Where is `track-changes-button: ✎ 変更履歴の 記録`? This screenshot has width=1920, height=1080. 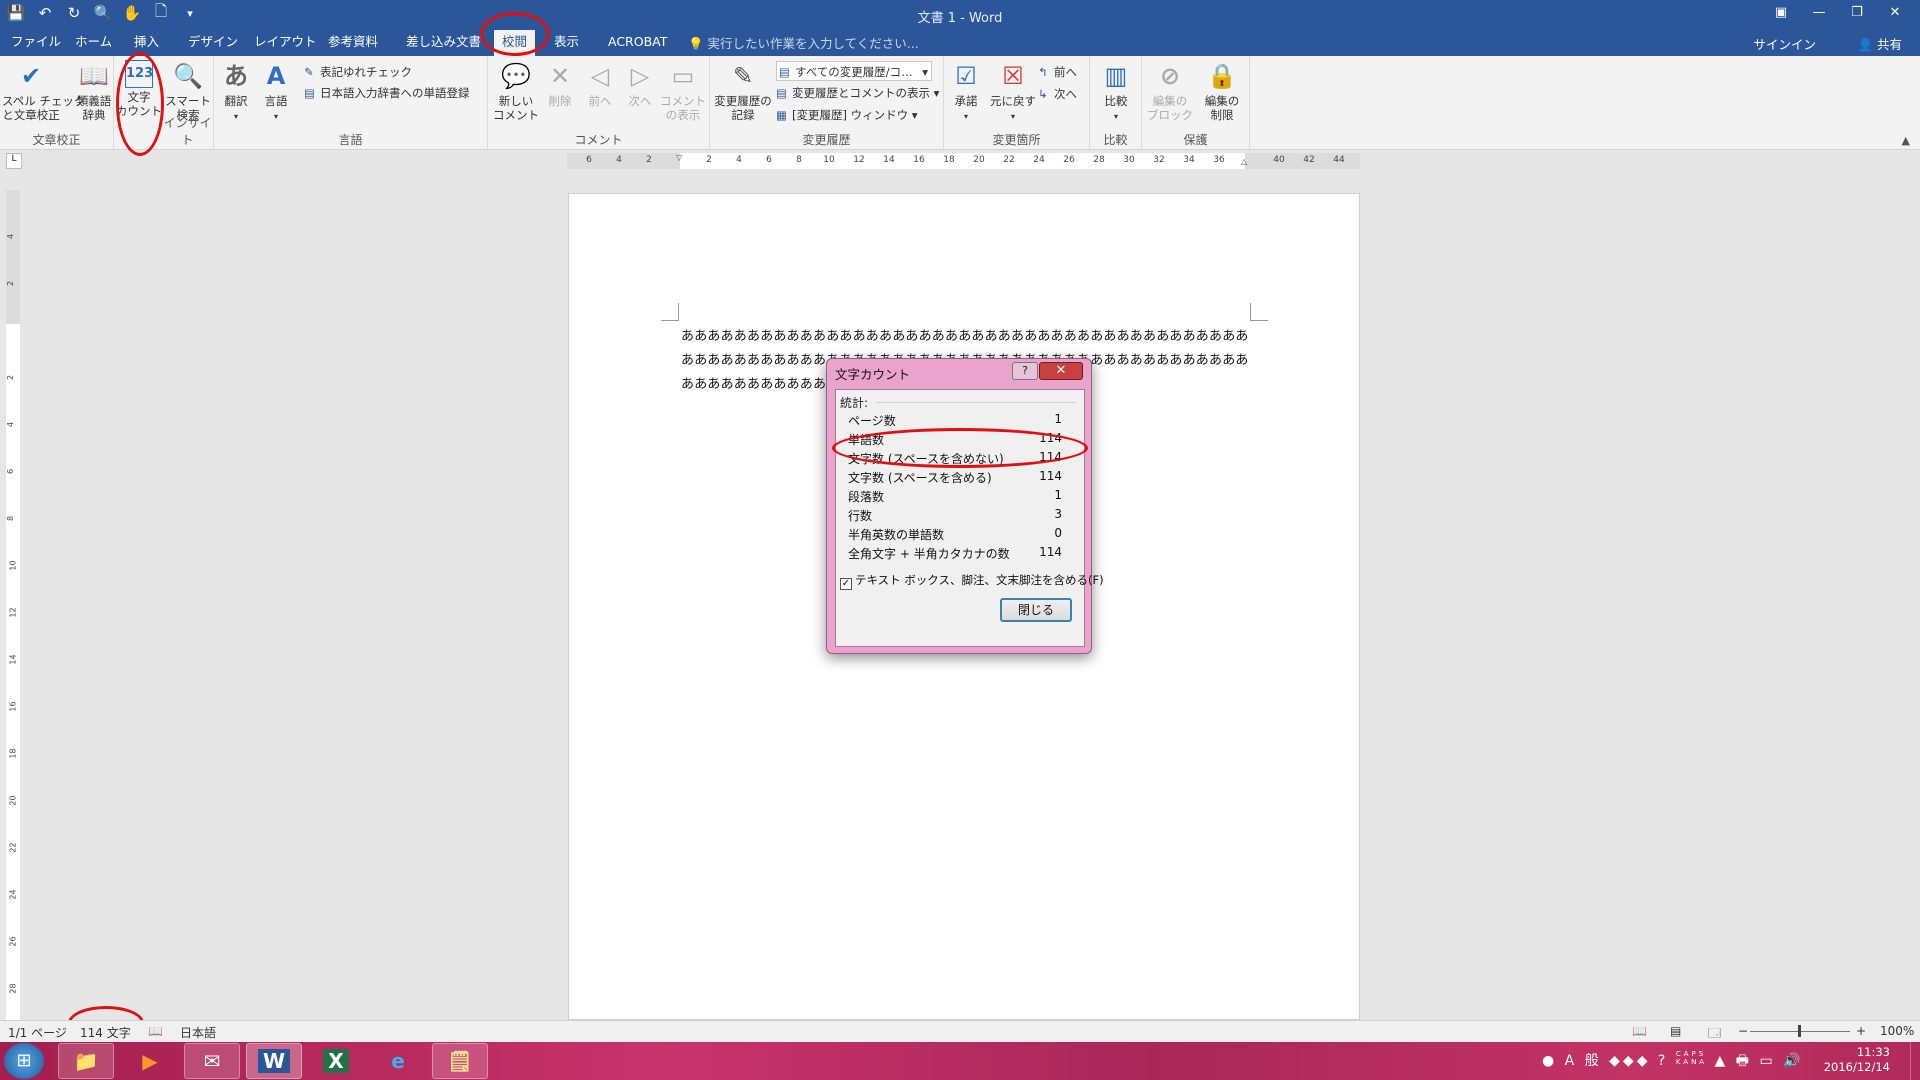
track-changes-button: ✎ 変更履歴の 記録 is located at coordinates (743, 91).